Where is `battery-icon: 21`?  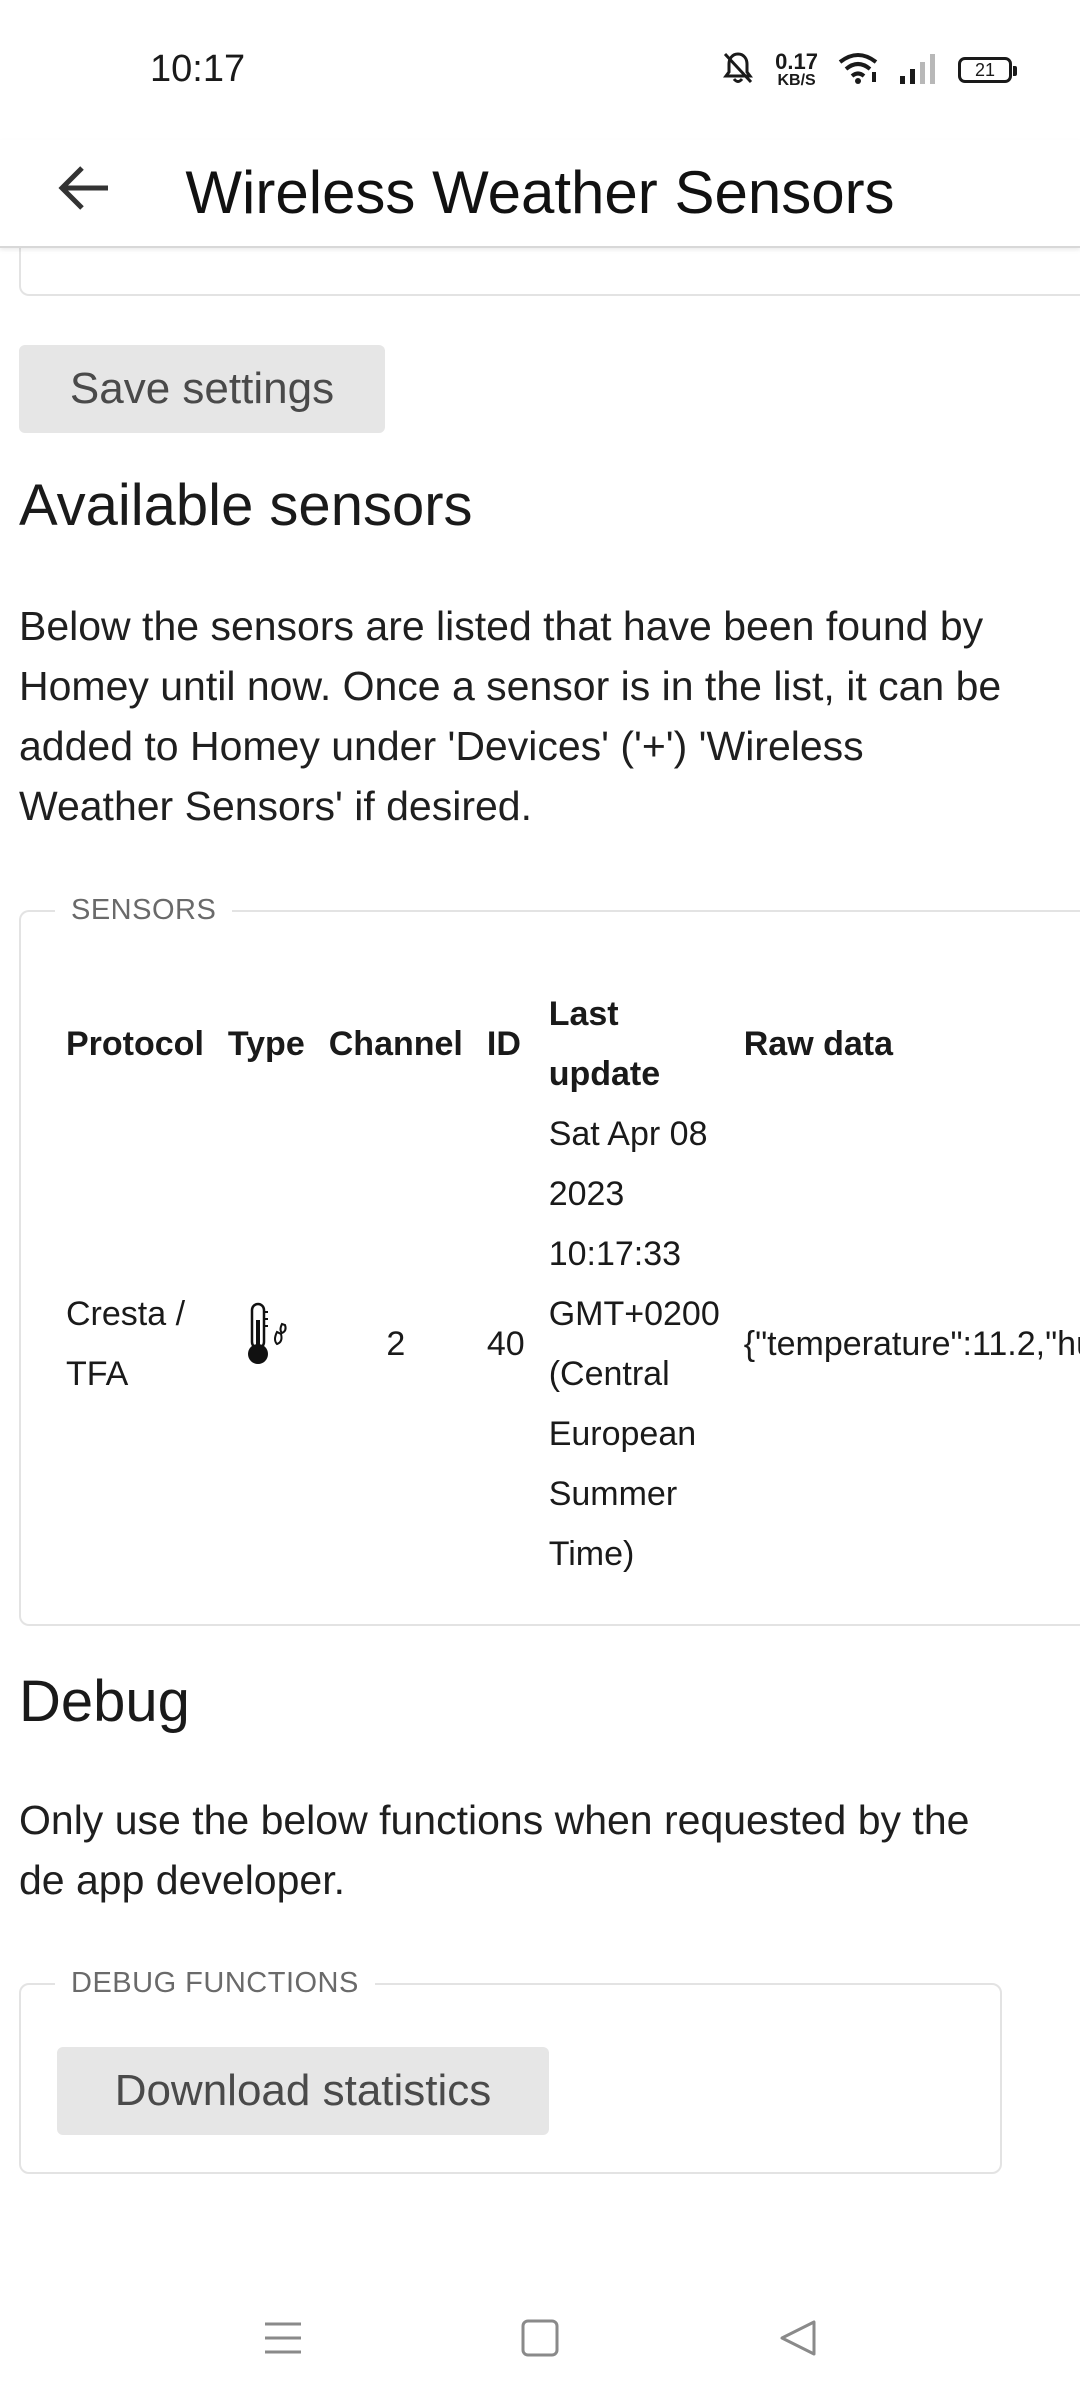
battery-icon: 21 is located at coordinates (987, 70).